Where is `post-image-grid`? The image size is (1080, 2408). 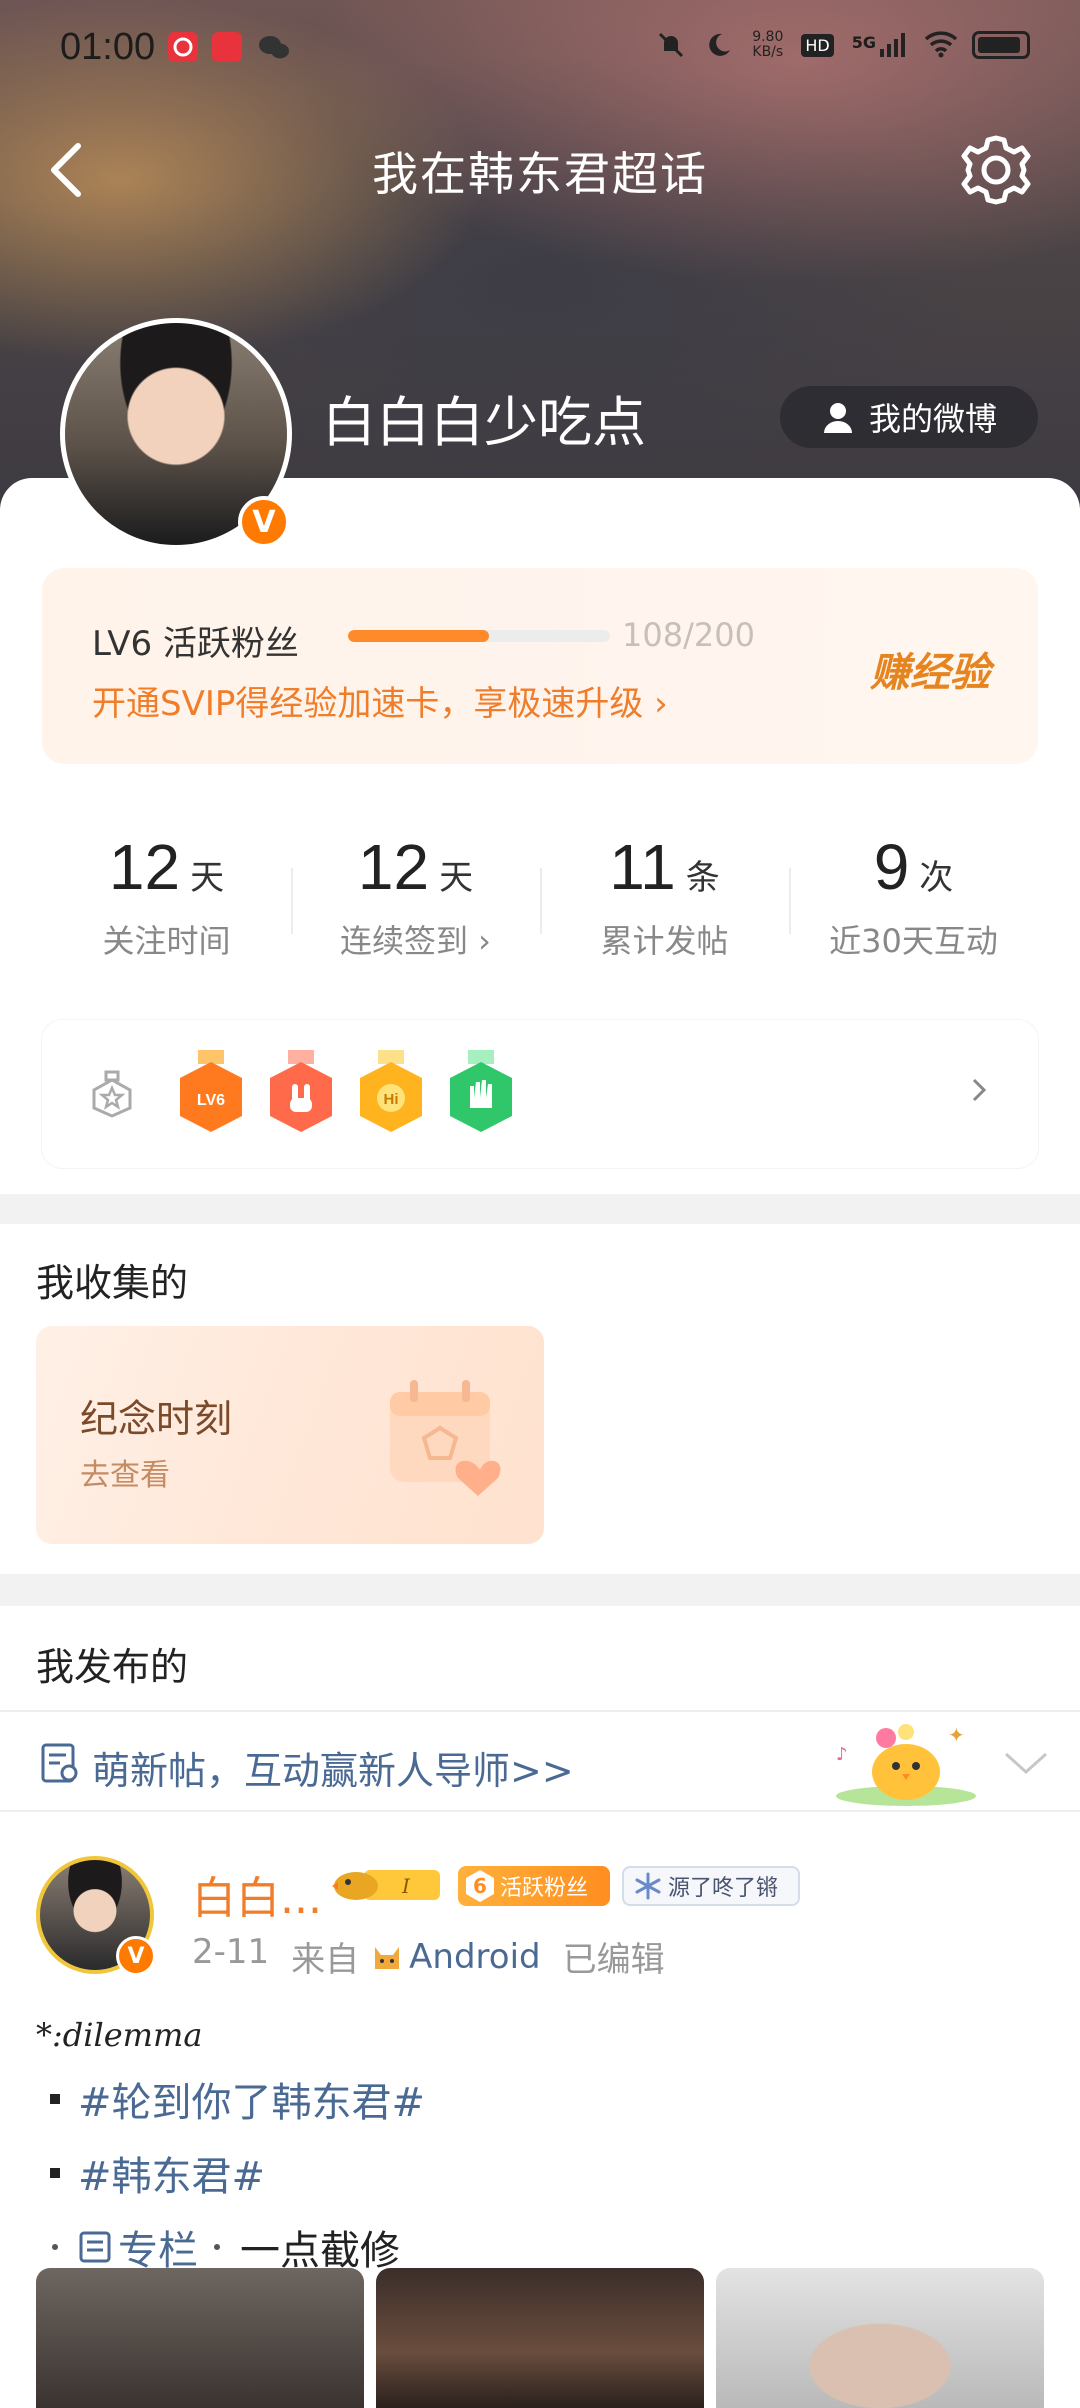
post-image-grid is located at coordinates (540, 2338).